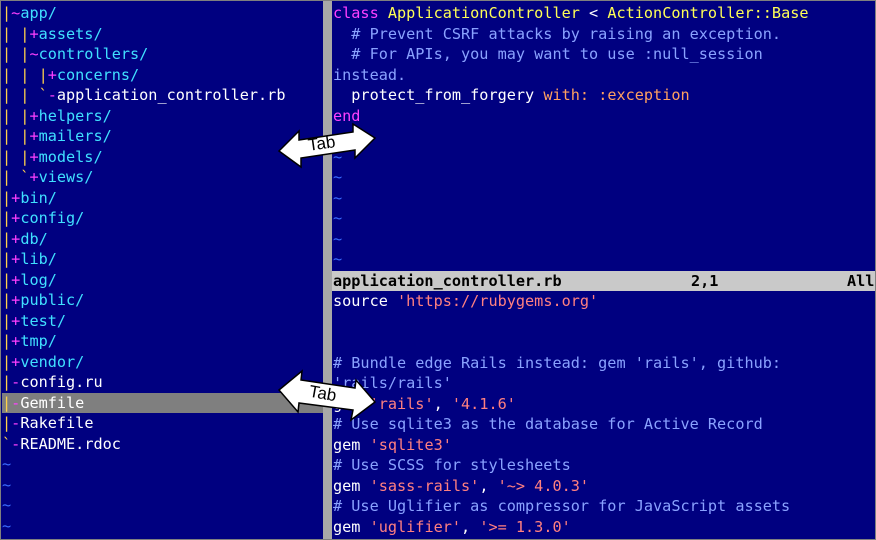 This screenshot has height=540, width=876. Describe the element at coordinates (71, 34) in the screenshot. I see `tree-folder-name: assets/` at that location.